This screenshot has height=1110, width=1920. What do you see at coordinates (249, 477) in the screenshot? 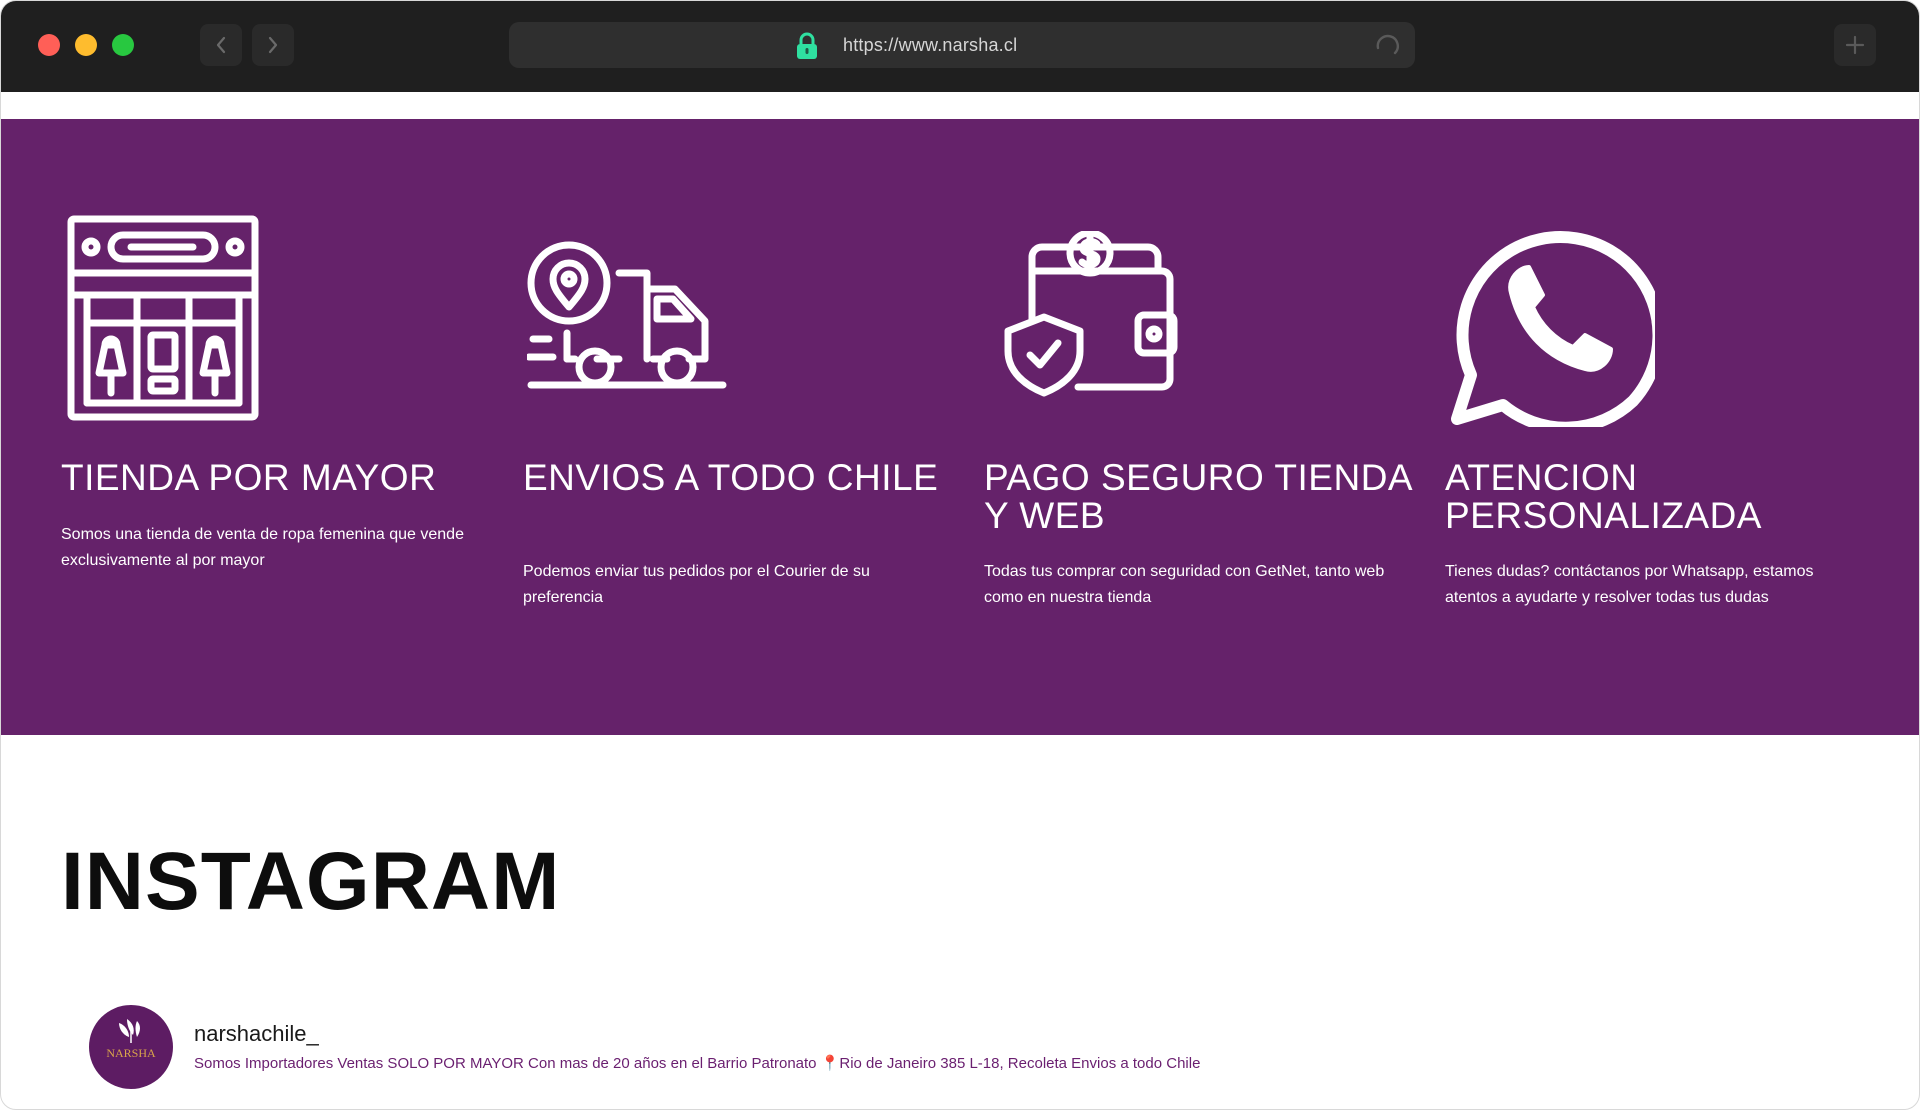
I see `feature-title: TIENDA POR MAYOR` at bounding box center [249, 477].